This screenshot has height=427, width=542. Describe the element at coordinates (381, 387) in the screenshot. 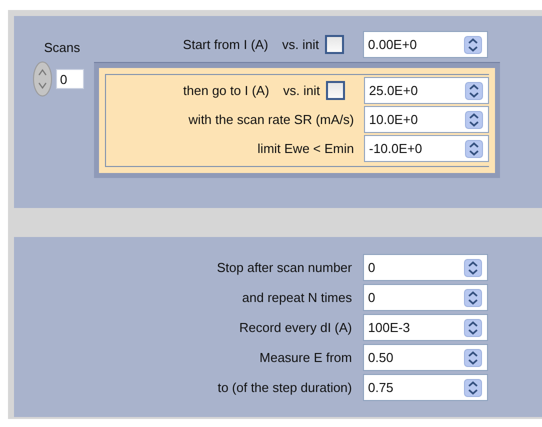

I see `field-value: 0.75` at that location.